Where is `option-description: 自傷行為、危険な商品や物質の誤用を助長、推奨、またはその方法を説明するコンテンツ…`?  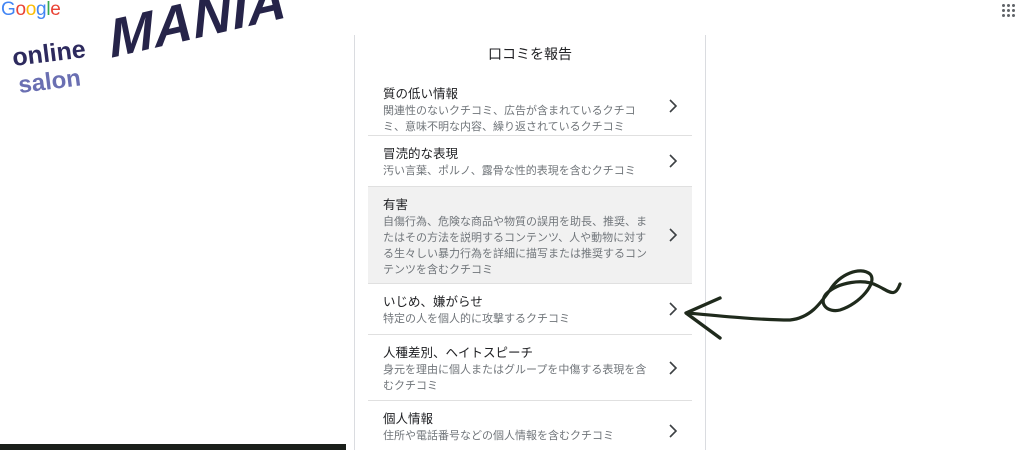 option-description: 自傷行為、危険な商品や物質の誤用を助長、推奨、またはその方法を説明するコンテンツ… is located at coordinates (515, 245).